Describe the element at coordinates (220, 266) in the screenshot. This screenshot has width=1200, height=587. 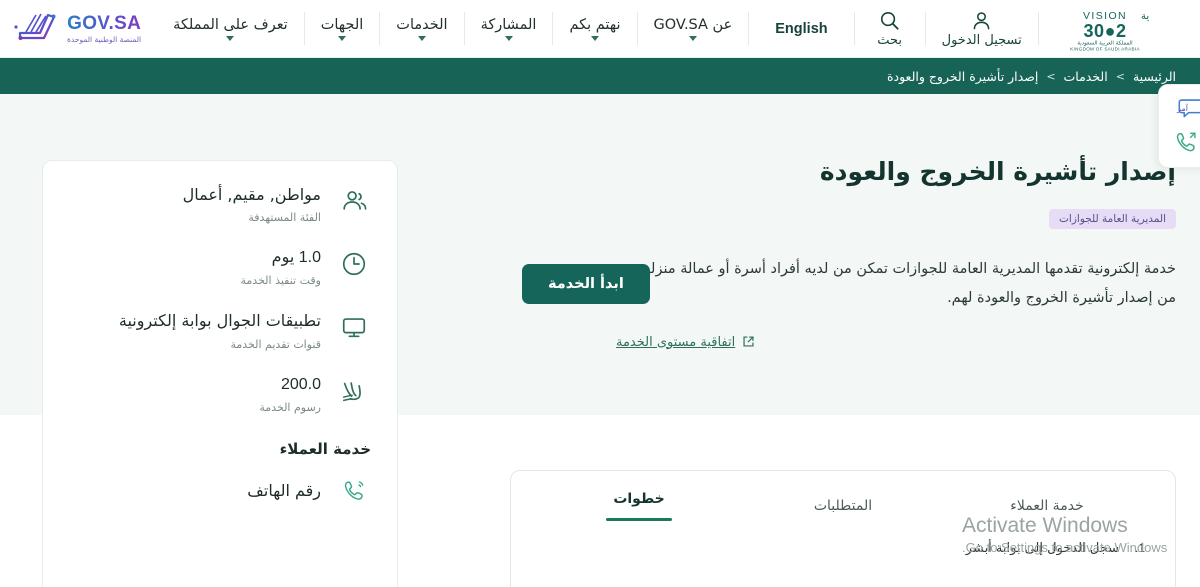
I see `info-row-processing-time: 1.0 يوم وقت تنفيذ الخدمة` at that location.